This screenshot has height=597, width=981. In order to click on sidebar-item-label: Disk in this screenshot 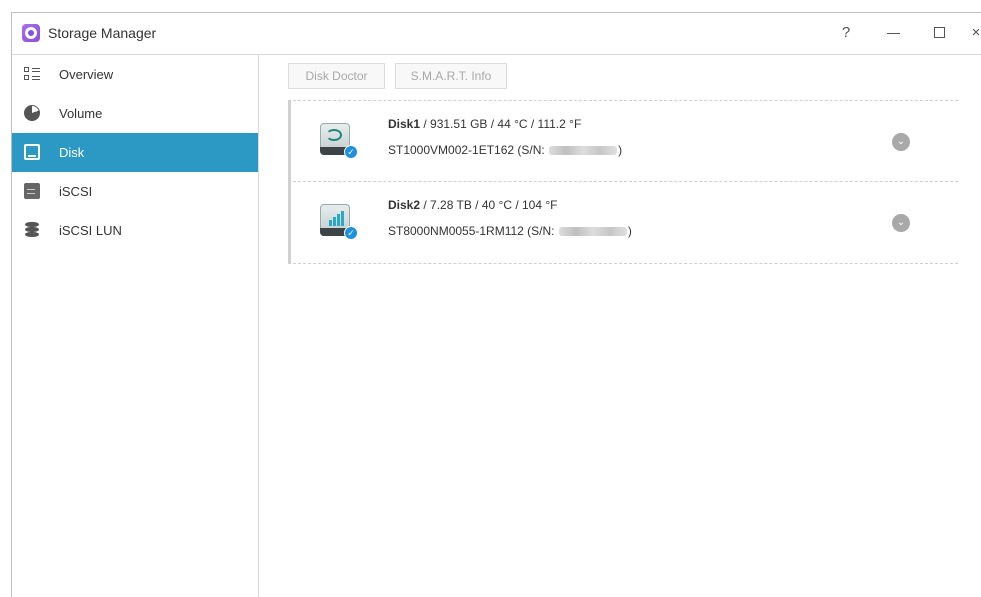, I will do `click(72, 152)`.